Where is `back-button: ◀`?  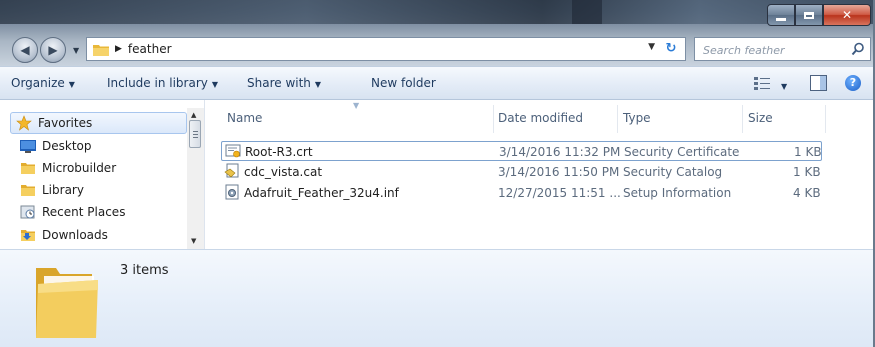
back-button: ◀ is located at coordinates (25, 50).